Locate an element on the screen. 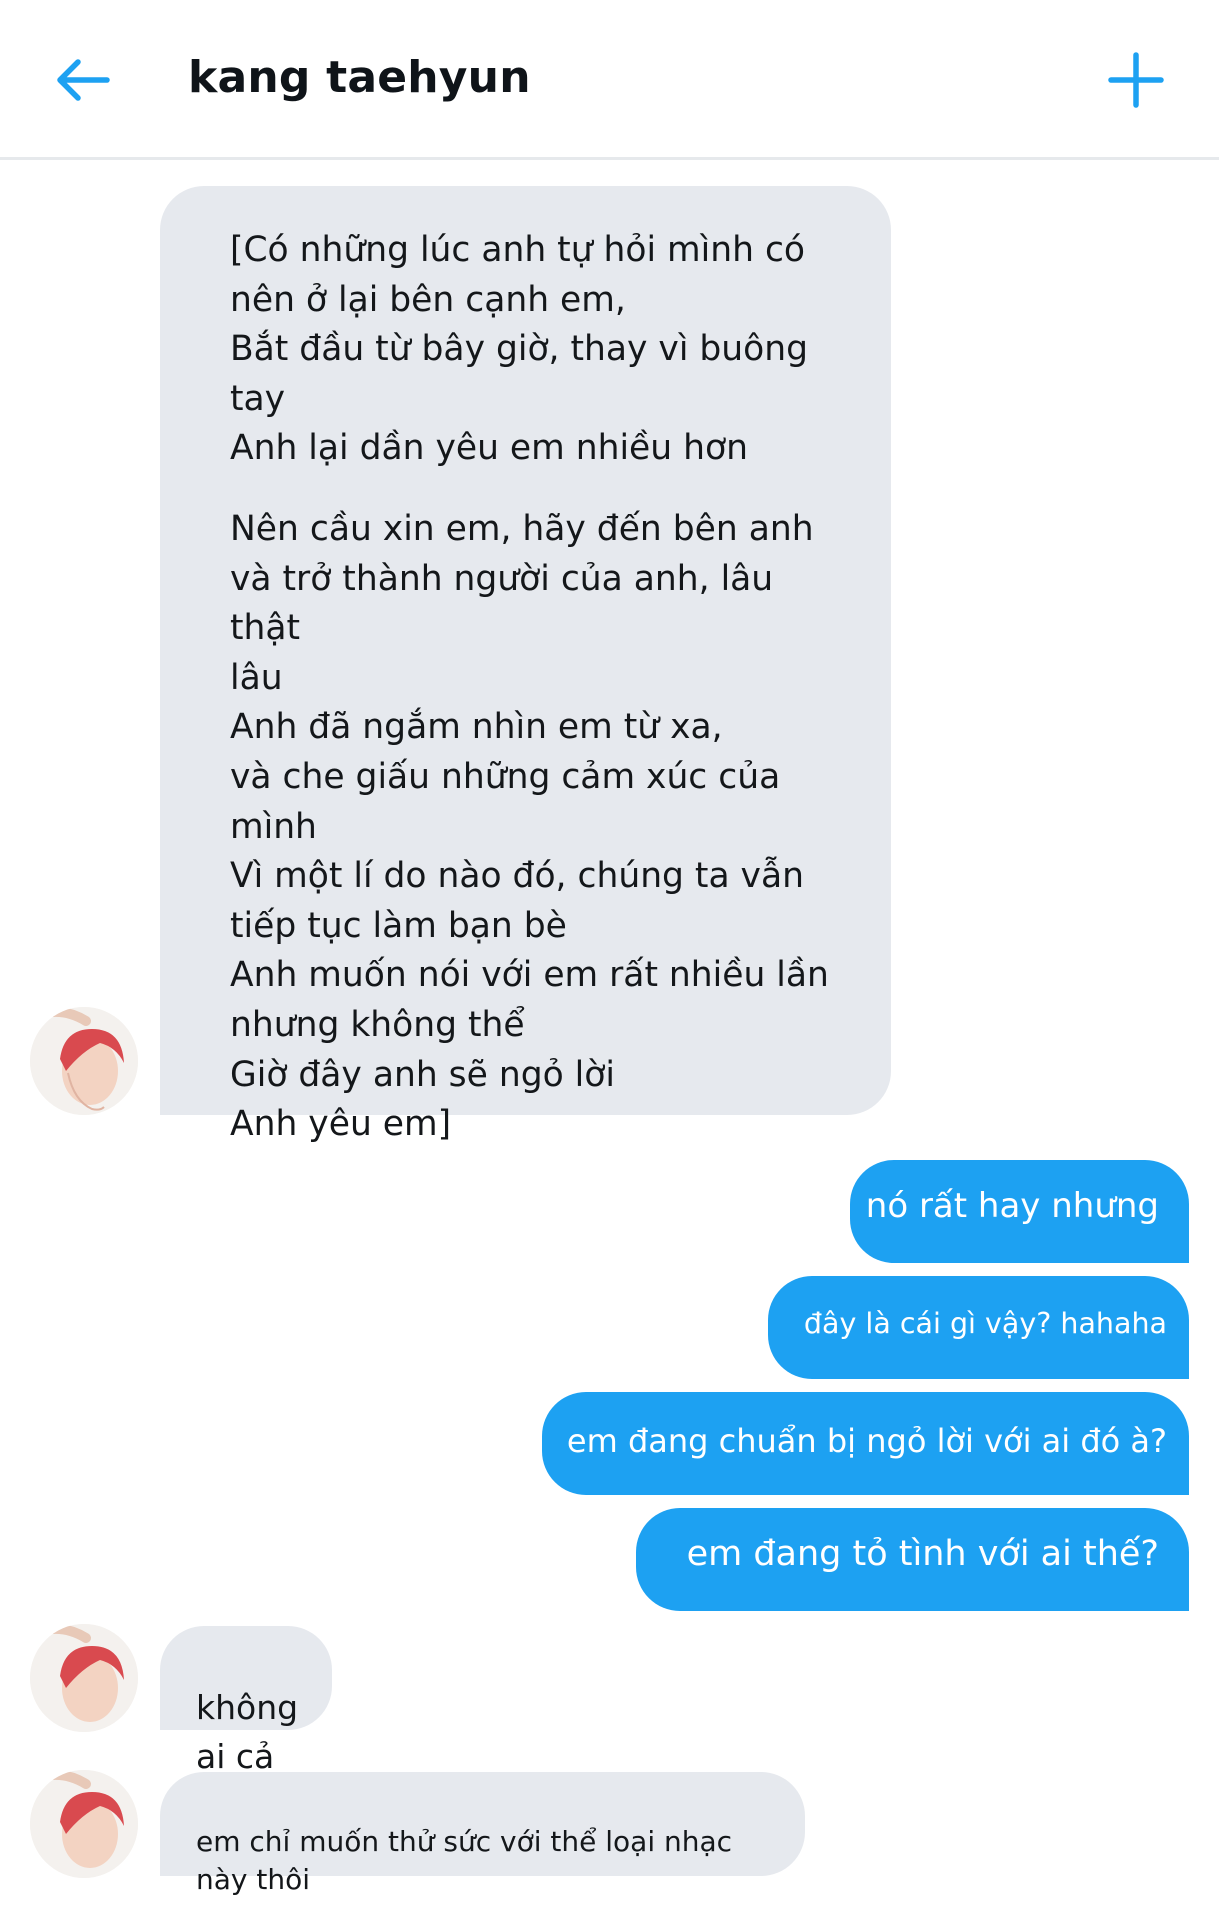 This screenshot has height=1920, width=1219. stanza-gap is located at coordinates (540, 489).